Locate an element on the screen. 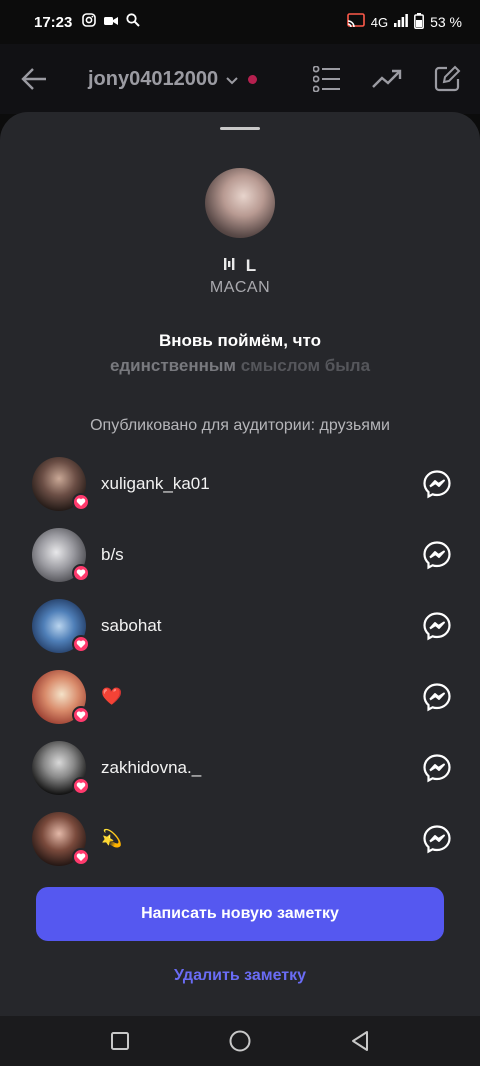  sheet-grabber is located at coordinates (240, 128).